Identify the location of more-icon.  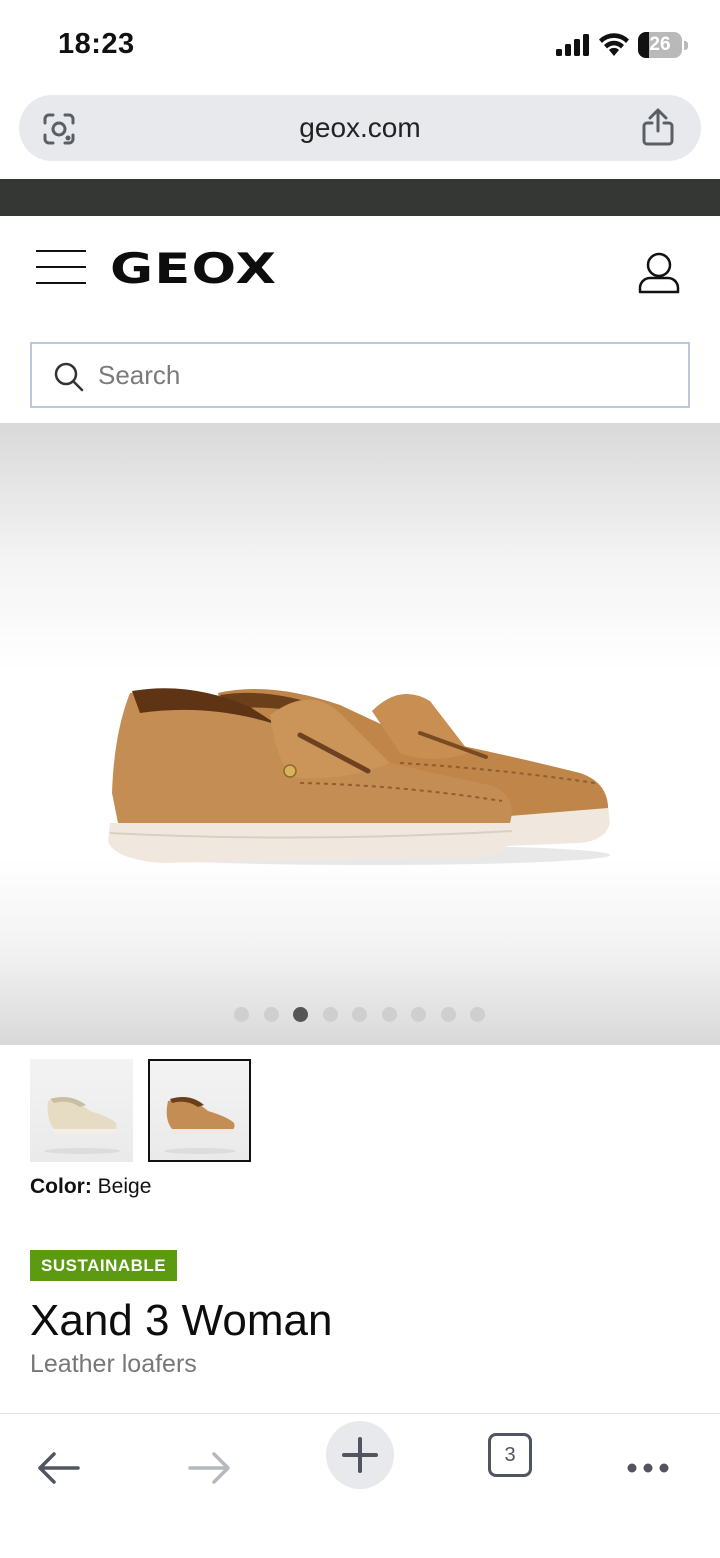
(648, 1468).